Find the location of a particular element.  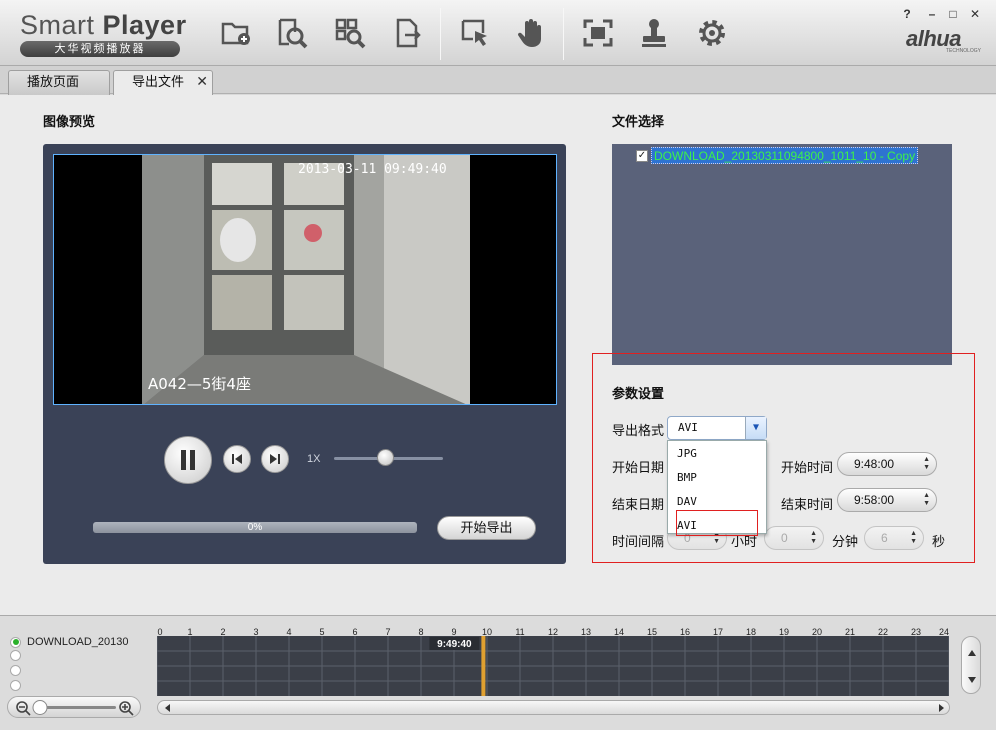

speed-slider-handle is located at coordinates (385, 457).